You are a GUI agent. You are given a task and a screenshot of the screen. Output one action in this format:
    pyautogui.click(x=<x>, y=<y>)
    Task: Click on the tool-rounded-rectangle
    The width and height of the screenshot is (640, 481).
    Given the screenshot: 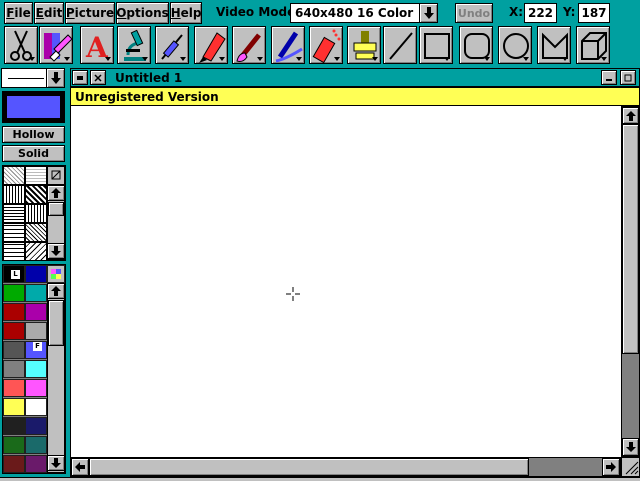 What is the action you would take?
    pyautogui.click(x=476, y=45)
    